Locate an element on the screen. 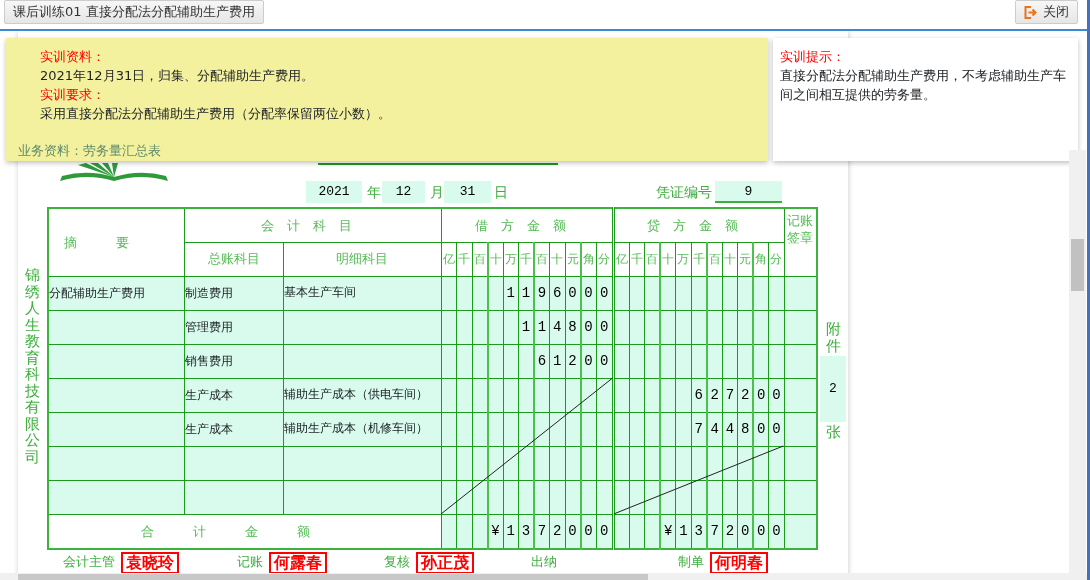  section-heading: 实训资料： is located at coordinates (73, 57).